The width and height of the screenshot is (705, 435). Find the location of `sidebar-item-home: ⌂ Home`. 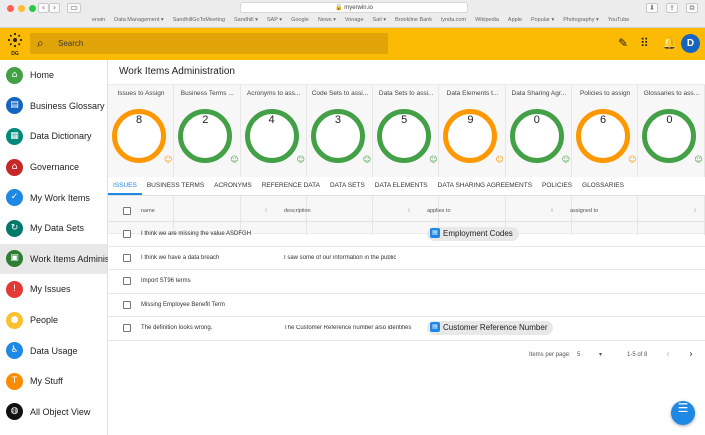

sidebar-item-home: ⌂ Home is located at coordinates (53, 75).